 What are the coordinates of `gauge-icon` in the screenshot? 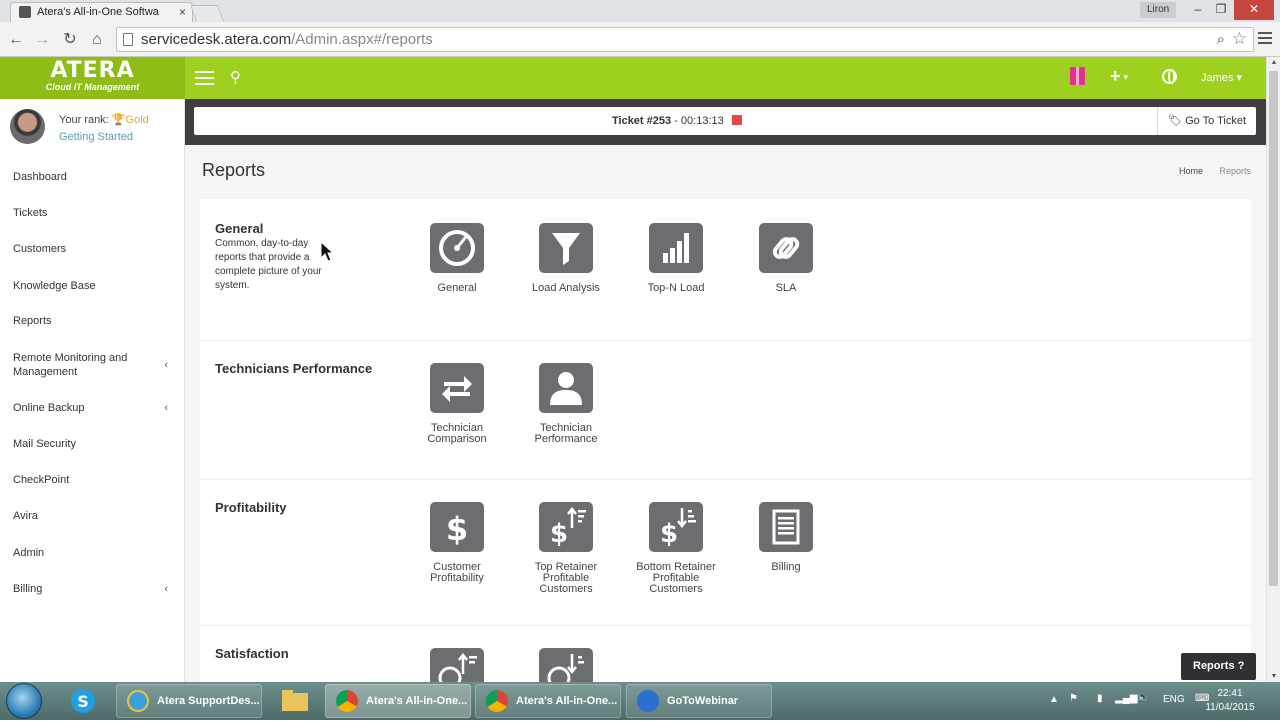 It's located at (457, 248).